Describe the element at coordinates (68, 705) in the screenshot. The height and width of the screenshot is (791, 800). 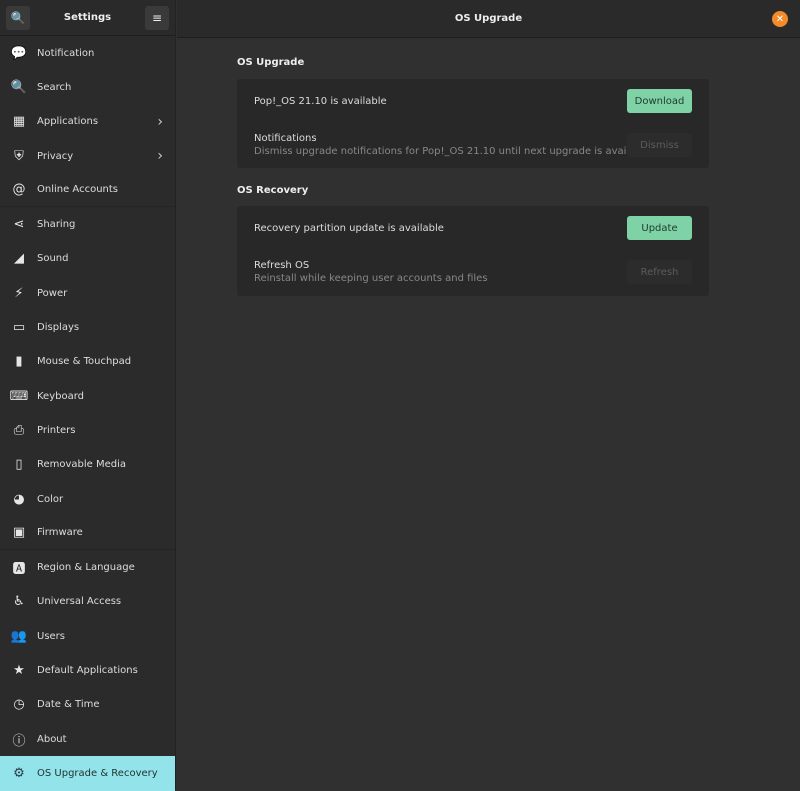
I see `sidebar-item-label: Date & Time` at that location.